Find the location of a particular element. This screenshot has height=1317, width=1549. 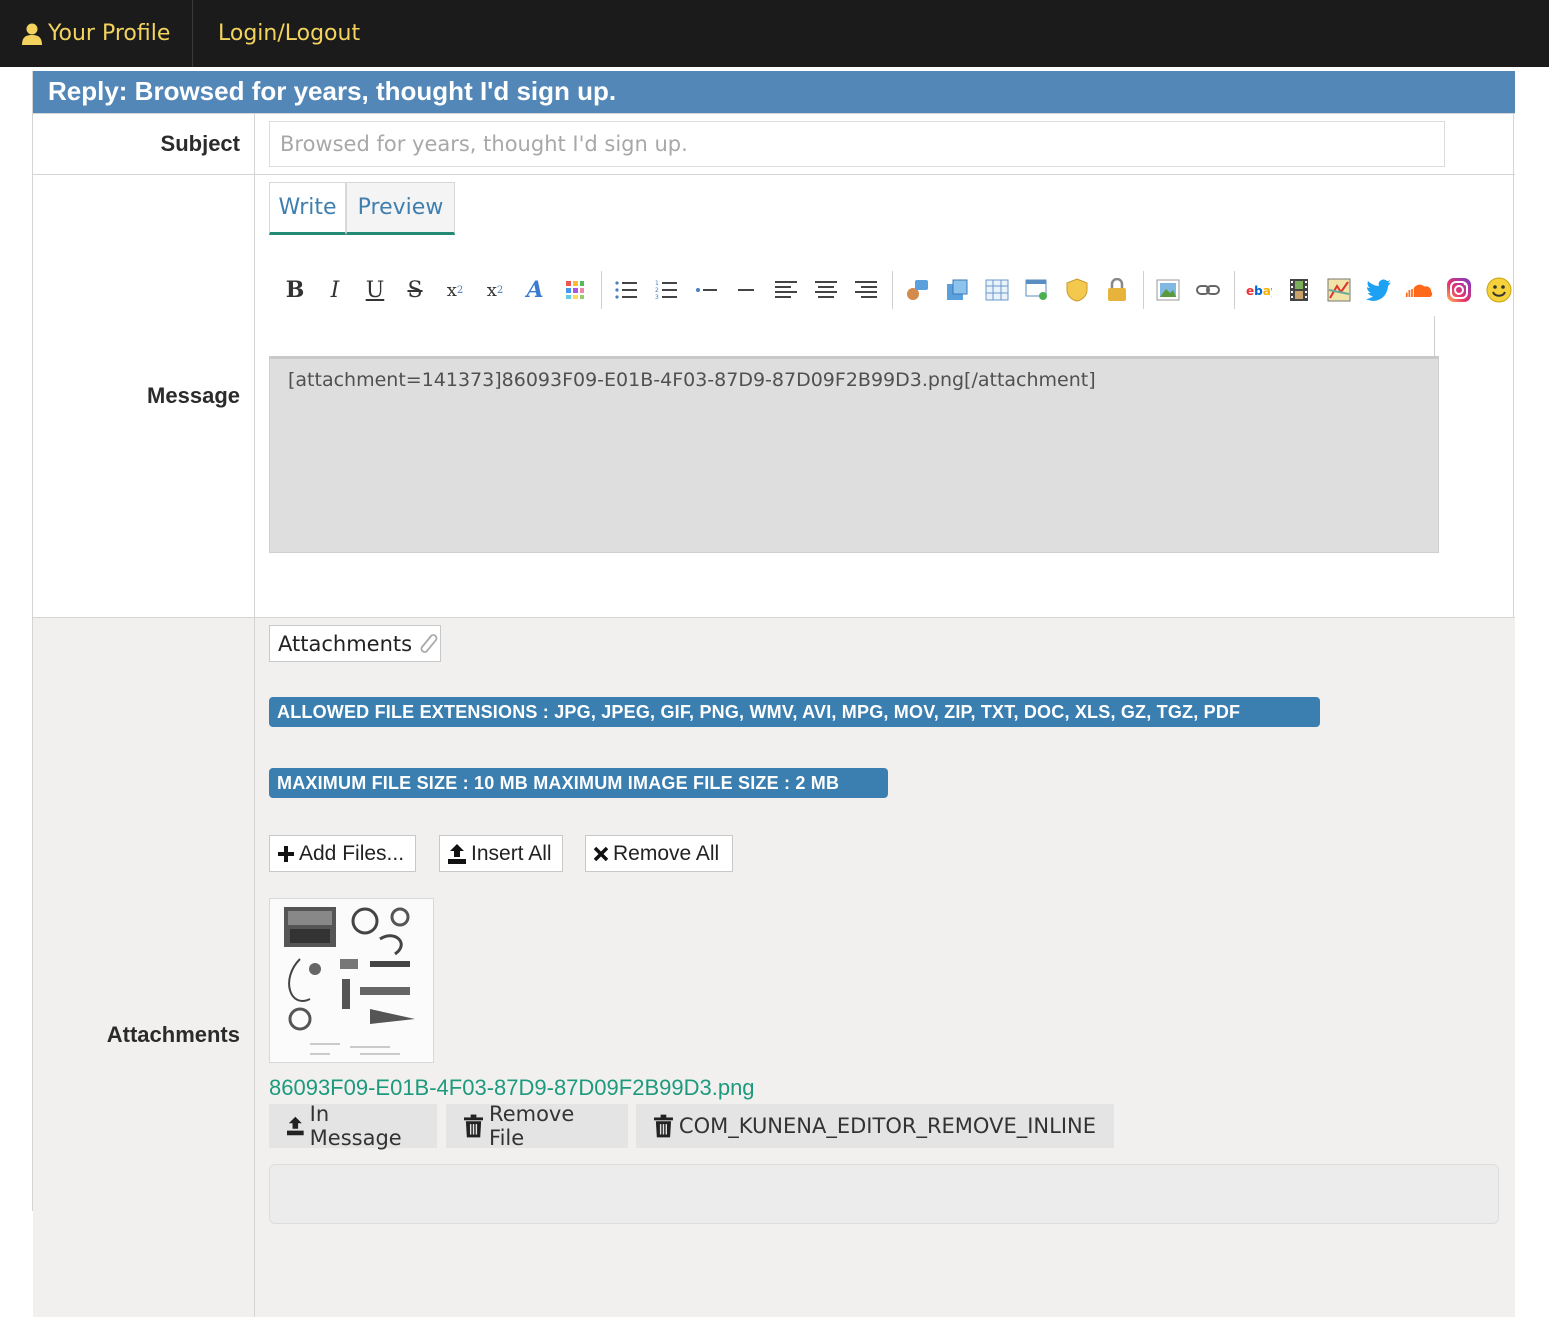

remove-inline-button: COM_KUNENA_EDITOR_REMOVE_INLINE is located at coordinates (875, 1126).